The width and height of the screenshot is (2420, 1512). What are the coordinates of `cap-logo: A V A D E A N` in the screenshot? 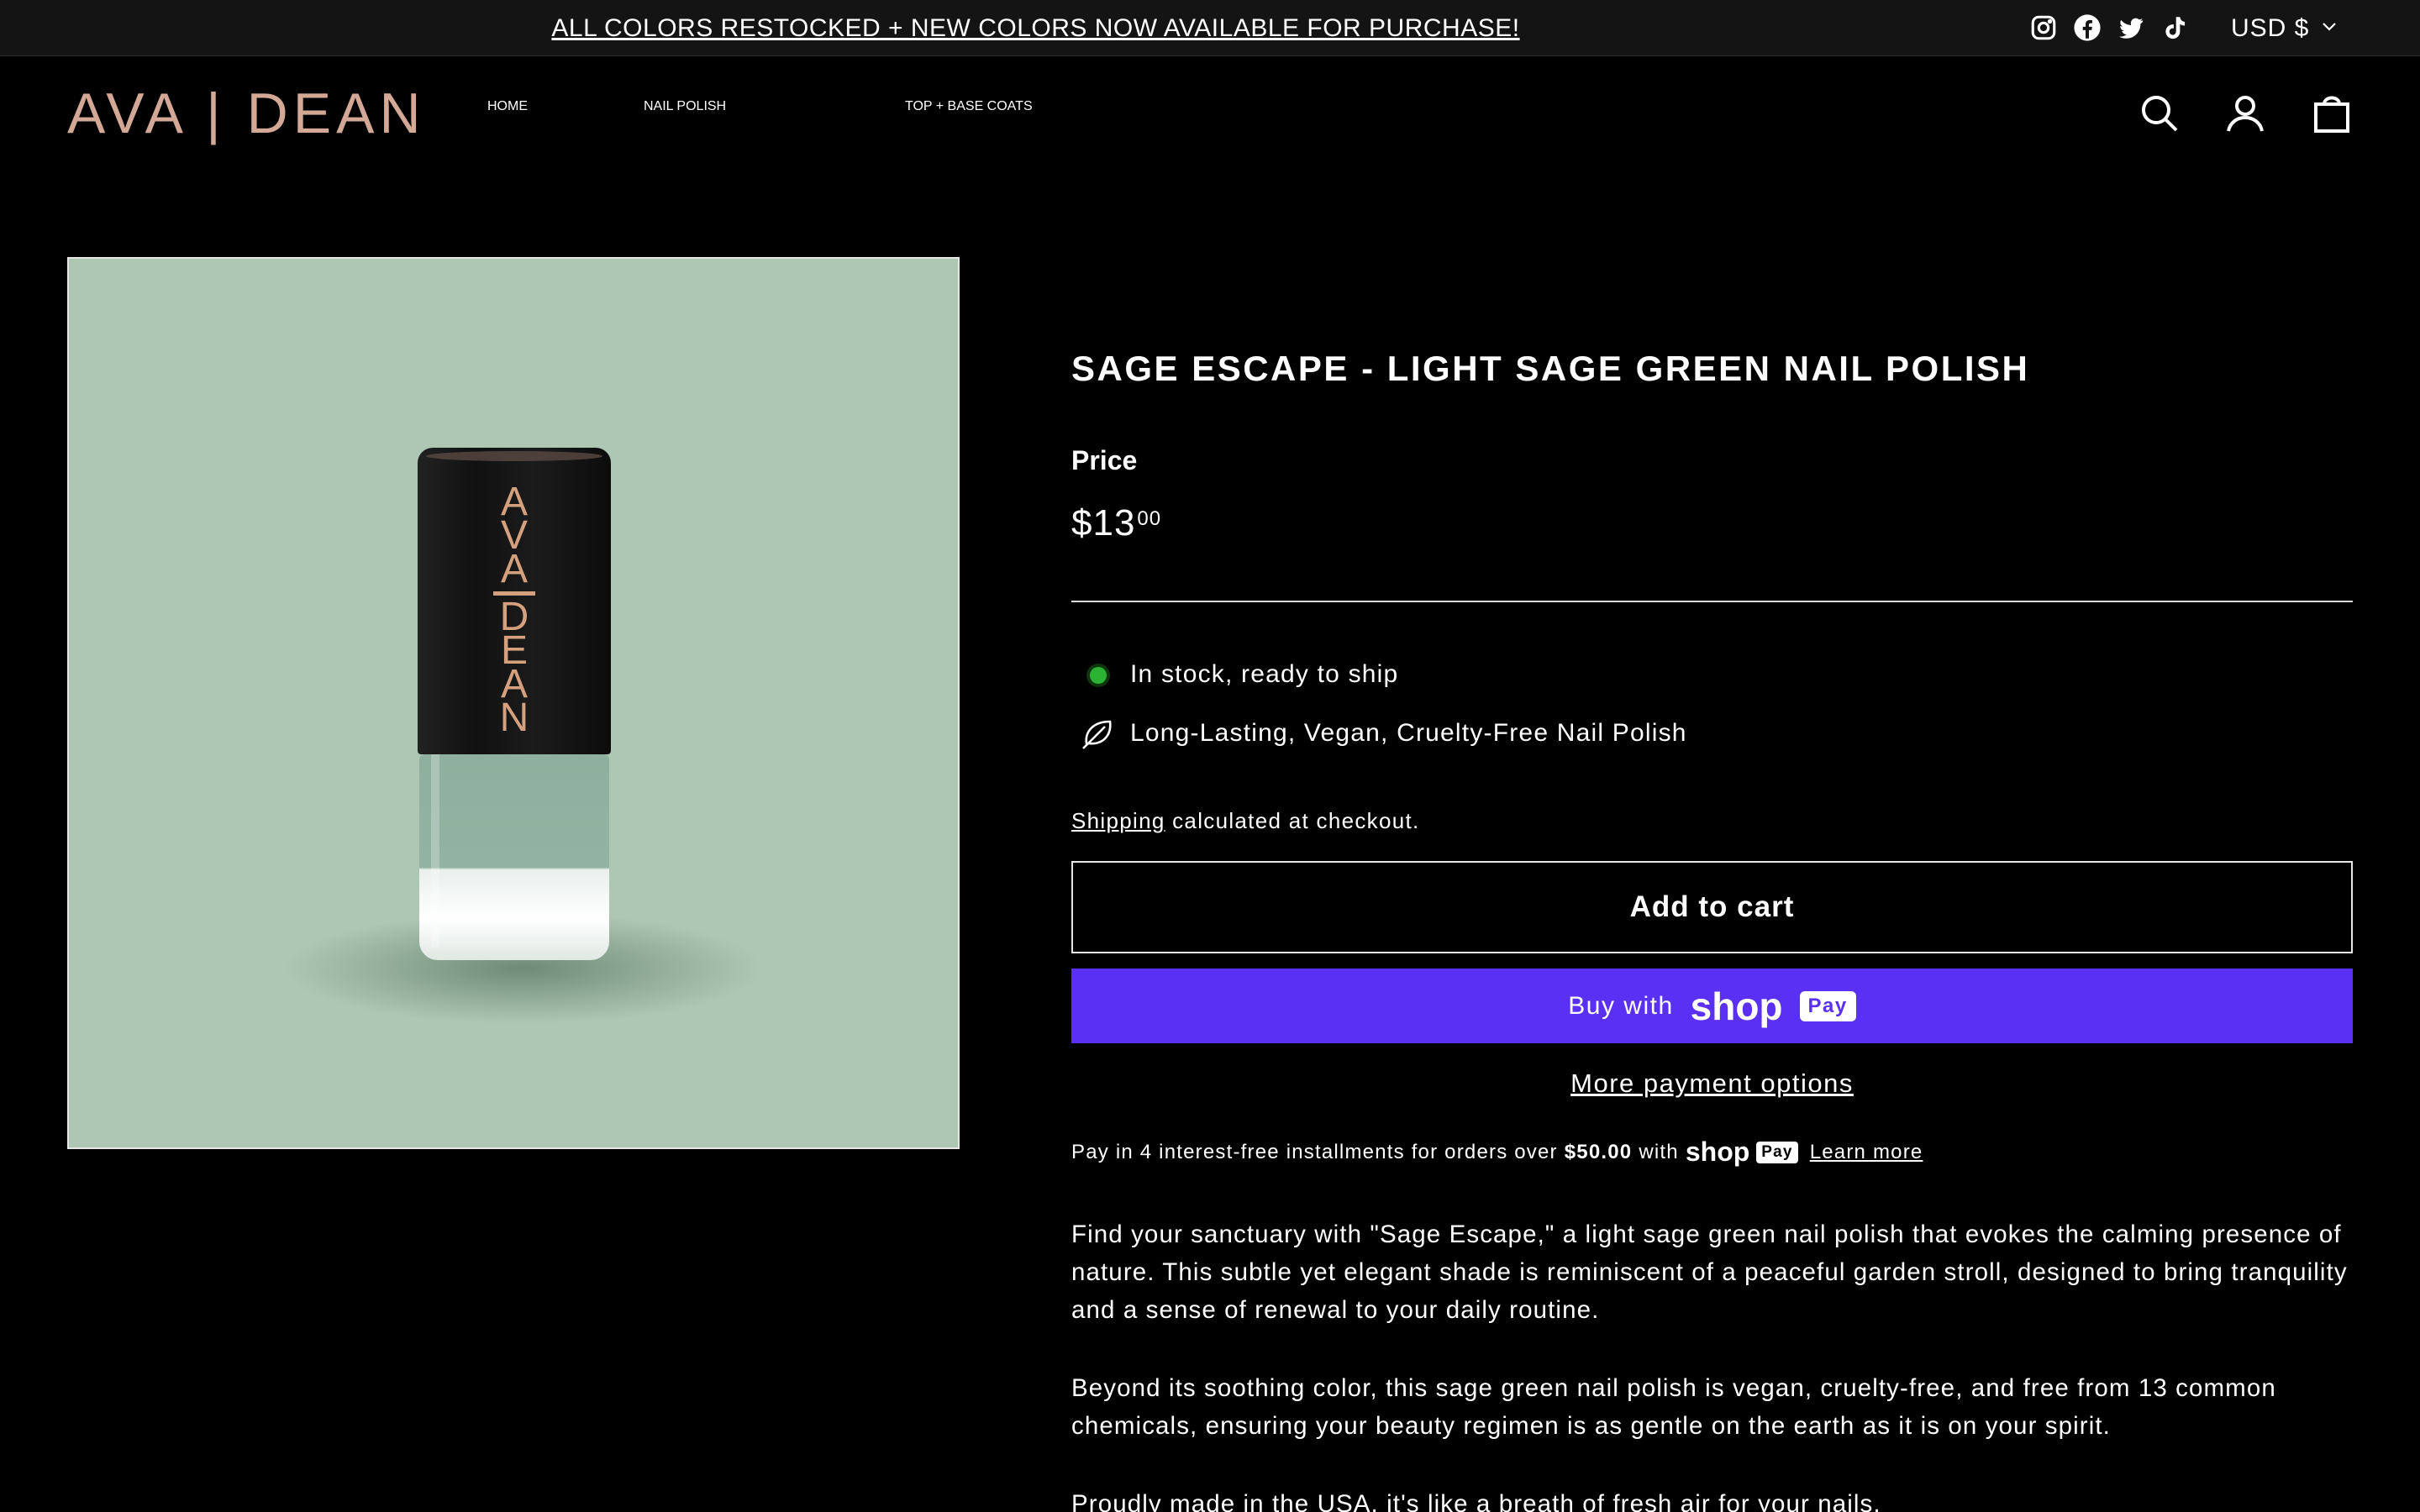 It's located at (514, 611).